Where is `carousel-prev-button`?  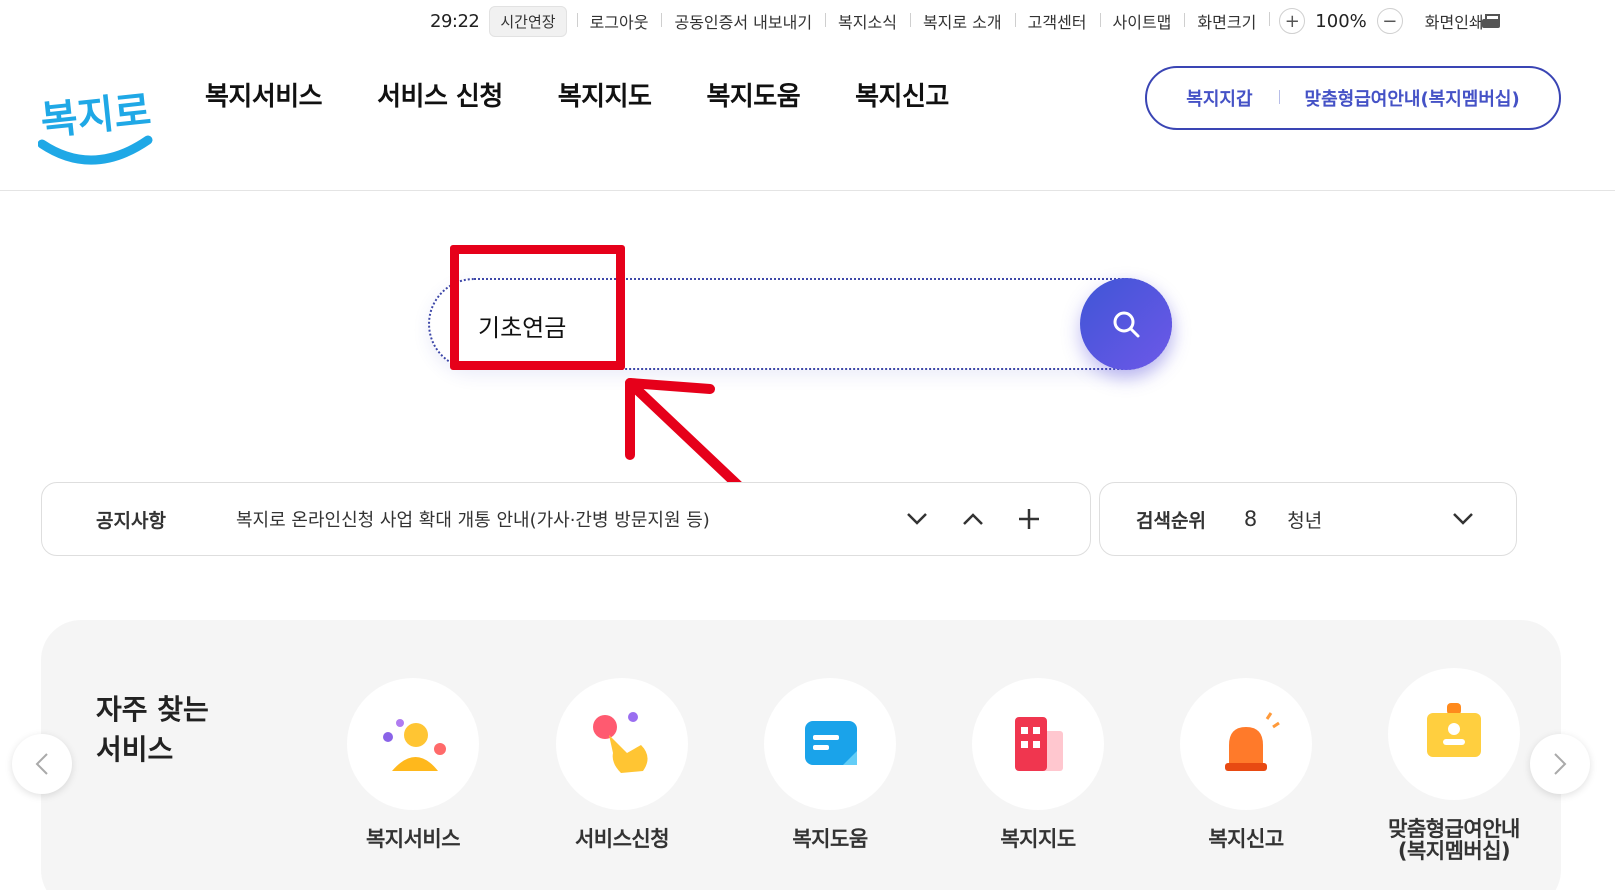 carousel-prev-button is located at coordinates (42, 764).